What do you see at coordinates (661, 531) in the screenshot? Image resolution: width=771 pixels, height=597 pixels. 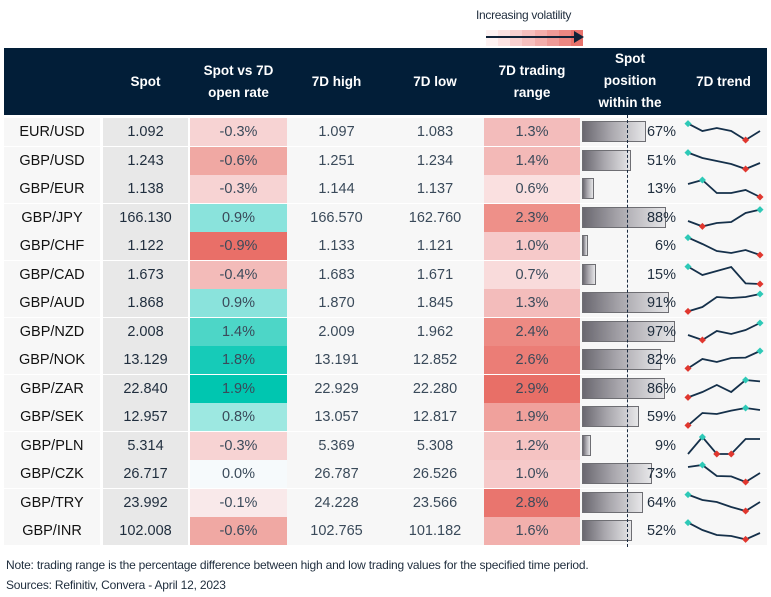 I see `spot-position-percent: 52%` at bounding box center [661, 531].